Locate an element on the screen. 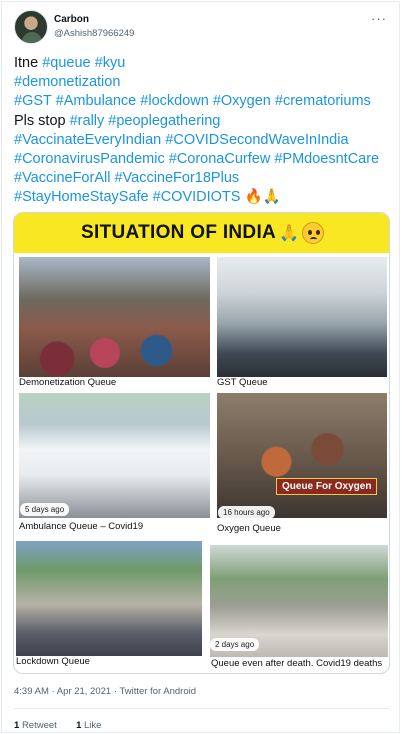 This screenshot has width=402, height=734. engagement-stats: 1 Retweet 1 Like is located at coordinates (57, 725).